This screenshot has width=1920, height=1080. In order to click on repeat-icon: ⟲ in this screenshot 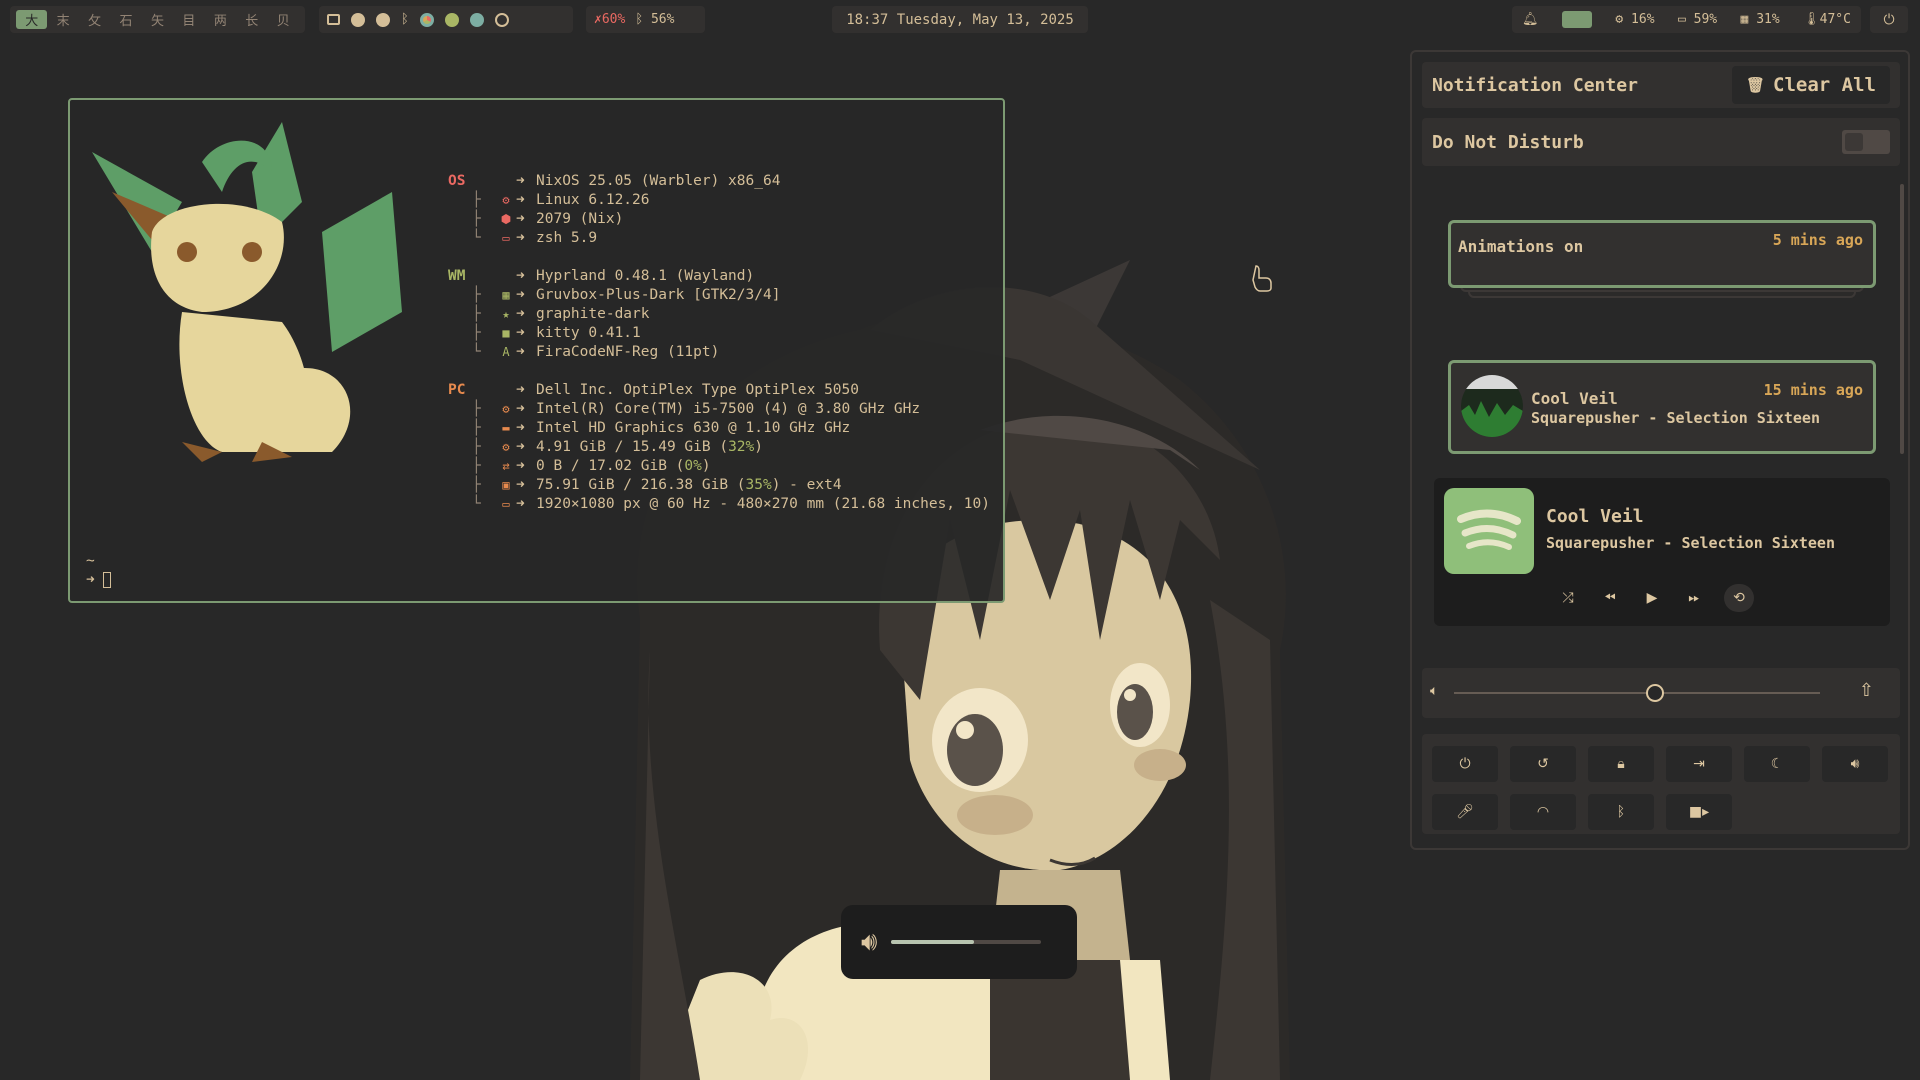, I will do `click(1739, 598)`.